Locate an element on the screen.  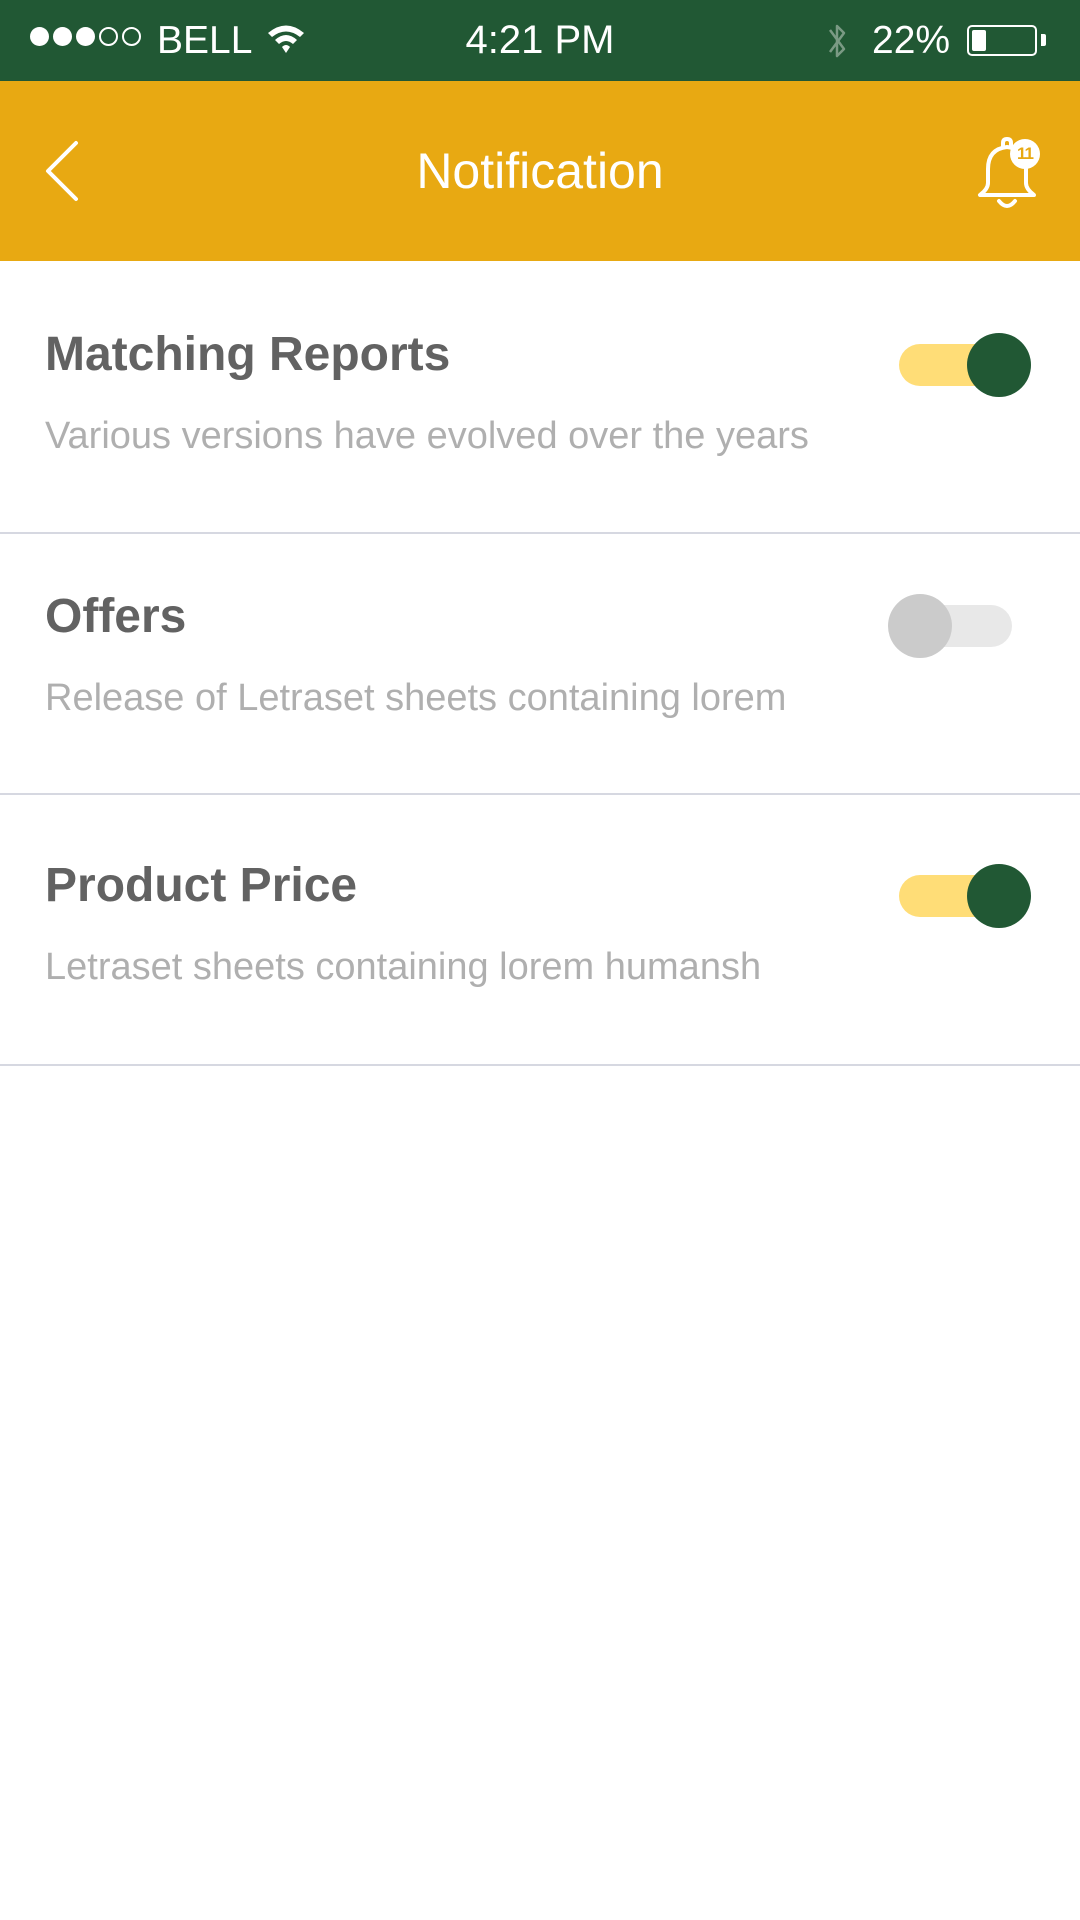
setting-label: Product Price is located at coordinates (201, 885).